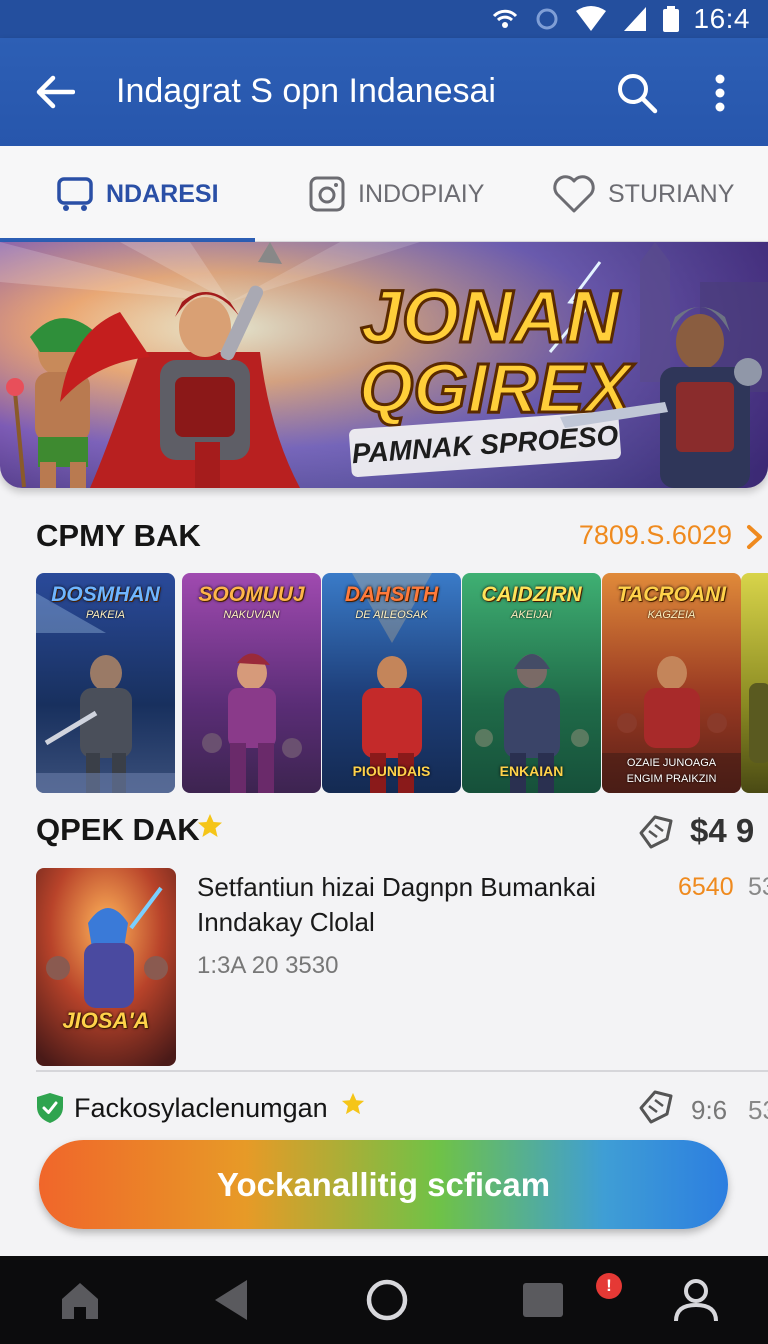  Describe the element at coordinates (546, 19) in the screenshot. I see `sync-icon` at that location.